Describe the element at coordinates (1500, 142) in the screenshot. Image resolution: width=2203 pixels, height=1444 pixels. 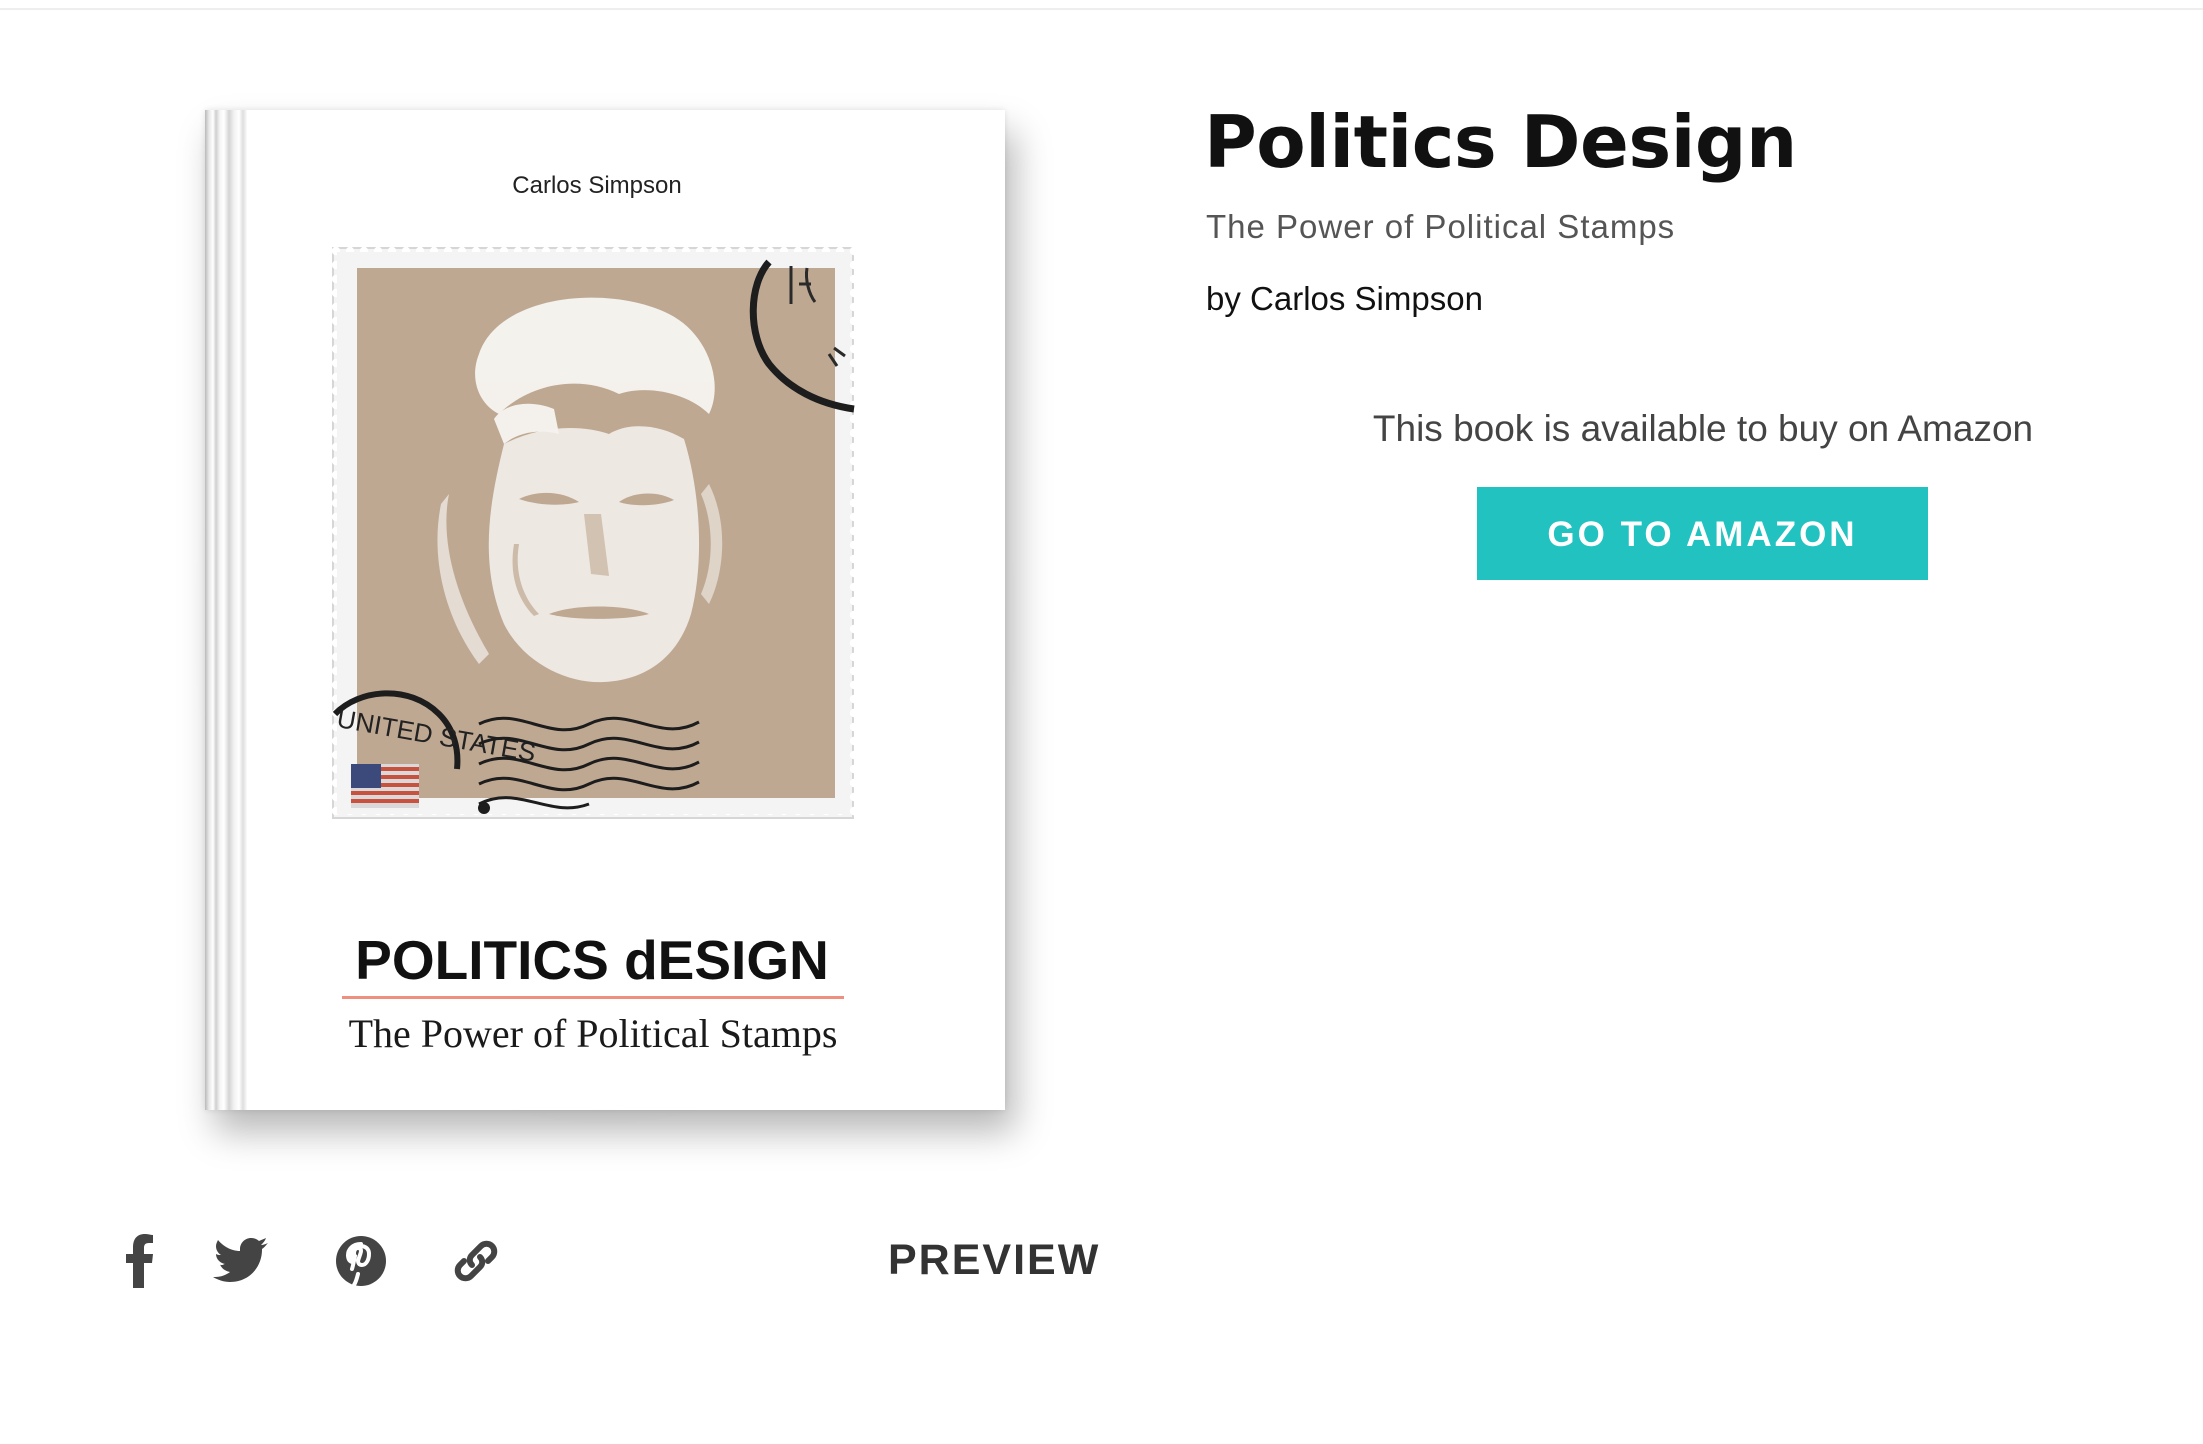
I see `book-title-heading: Politics Design` at that location.